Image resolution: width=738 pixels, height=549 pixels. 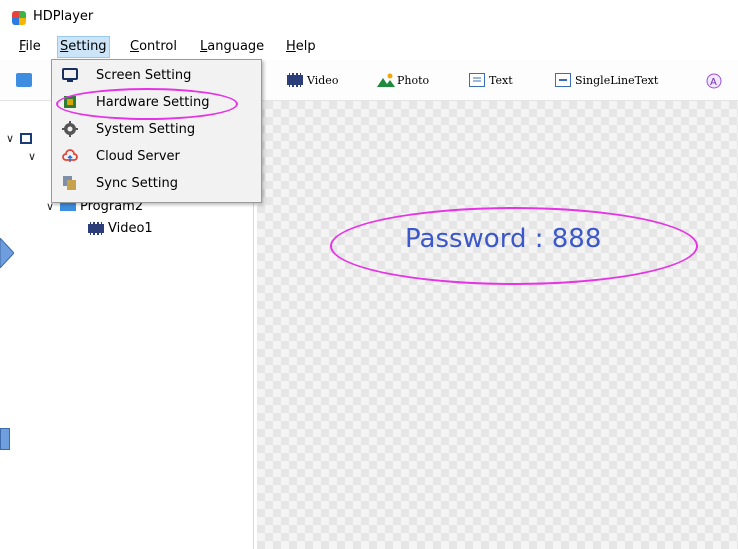 I want to click on art-text-button: A, so click(x=714, y=80).